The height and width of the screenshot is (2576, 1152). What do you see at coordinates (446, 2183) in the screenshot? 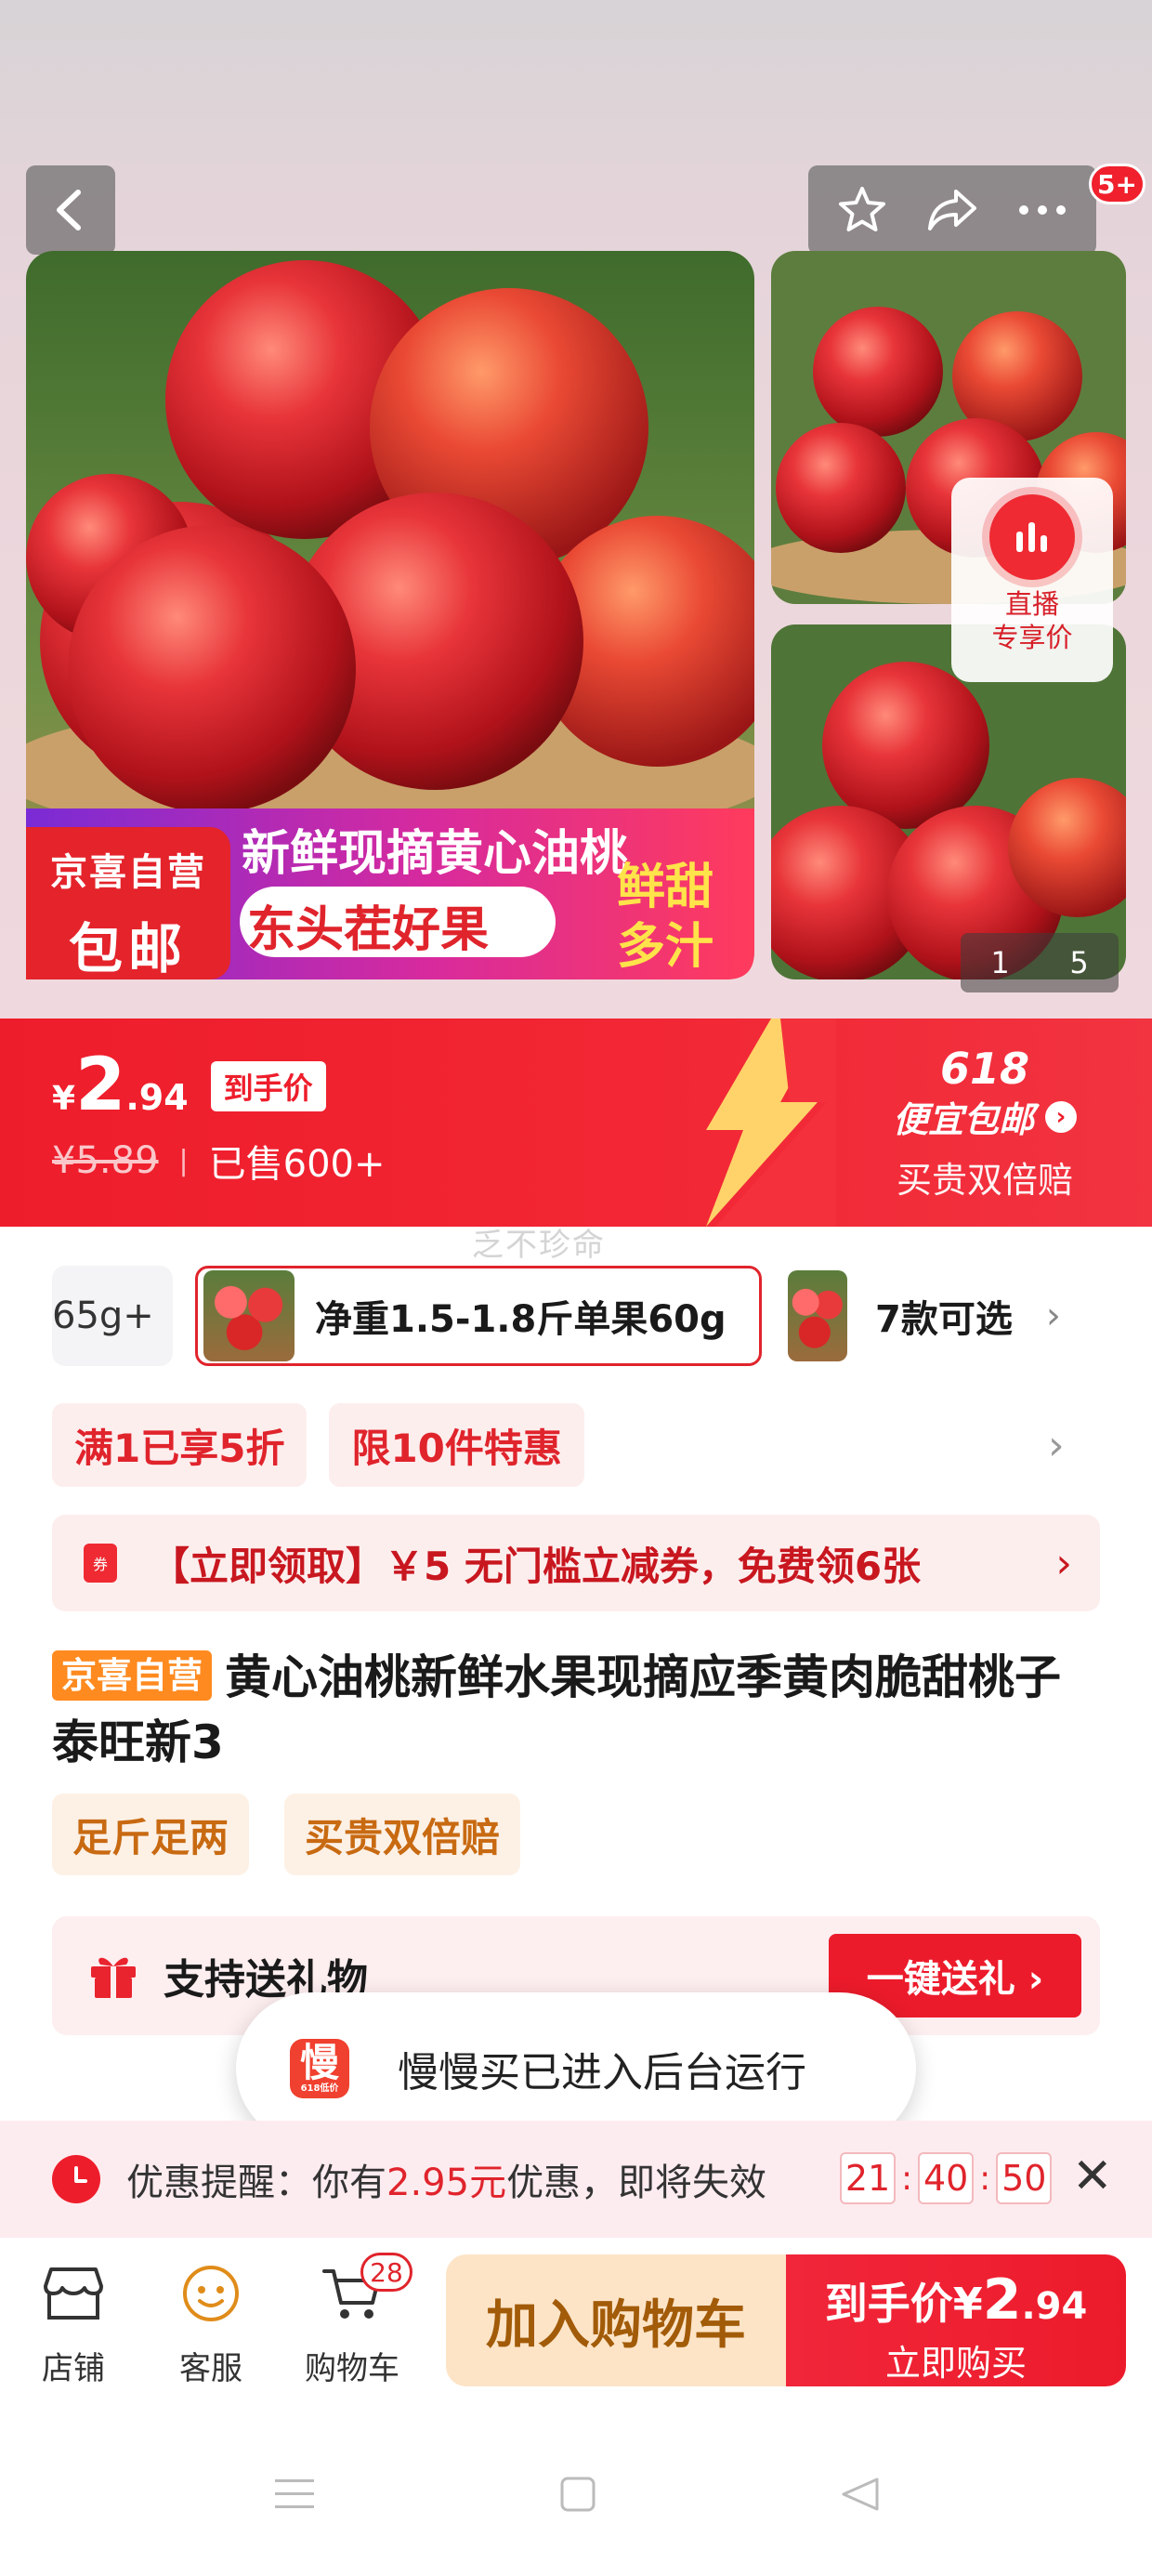
I see `reminder-amount: 2.95元` at bounding box center [446, 2183].